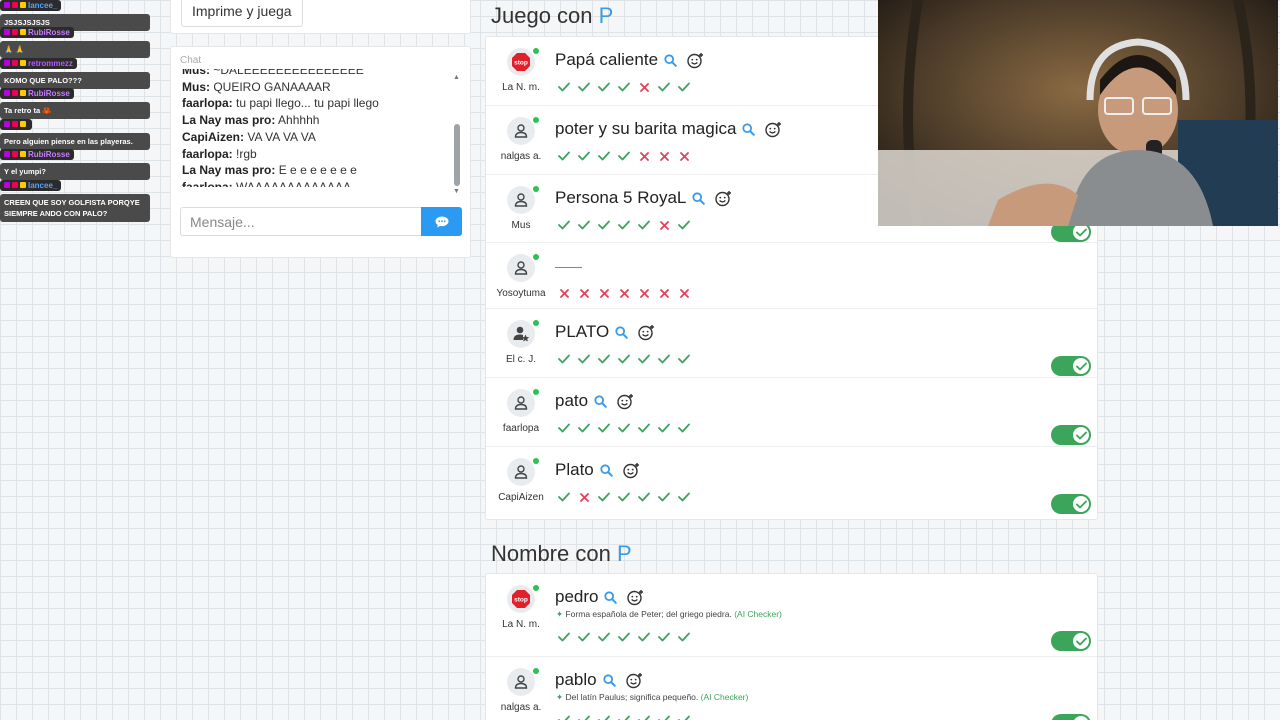  What do you see at coordinates (521, 428) in the screenshot?
I see `player-name: faarlopa` at bounding box center [521, 428].